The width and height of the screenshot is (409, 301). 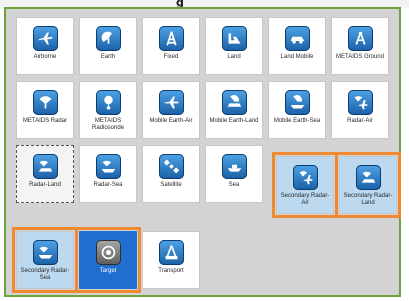 What do you see at coordinates (45, 252) in the screenshot?
I see `secondary-radar-sea-icon` at bounding box center [45, 252].